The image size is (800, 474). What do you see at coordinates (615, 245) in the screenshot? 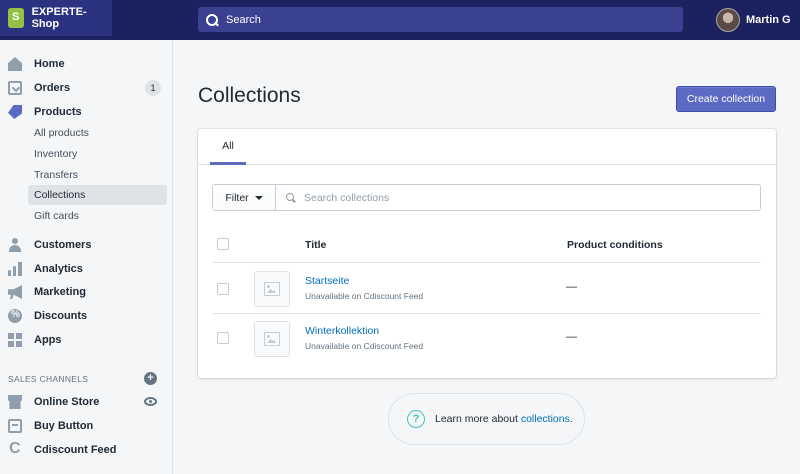
I see `column-product-conditions: Product conditions` at bounding box center [615, 245].